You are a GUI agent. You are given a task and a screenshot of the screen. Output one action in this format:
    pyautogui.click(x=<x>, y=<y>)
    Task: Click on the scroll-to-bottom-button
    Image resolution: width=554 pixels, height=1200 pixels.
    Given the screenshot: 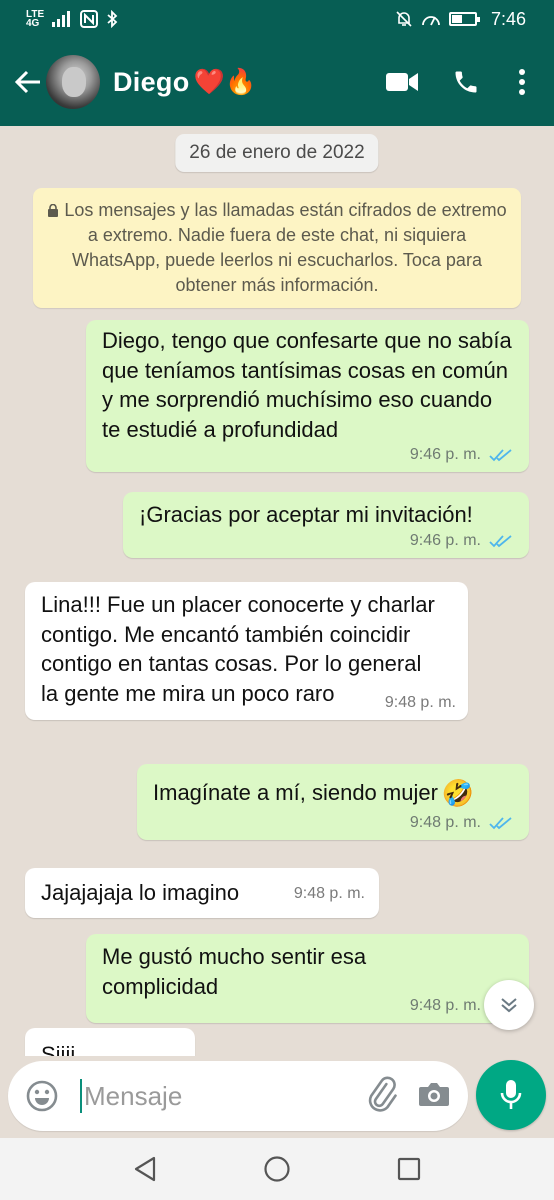 What is the action you would take?
    pyautogui.click(x=509, y=1005)
    